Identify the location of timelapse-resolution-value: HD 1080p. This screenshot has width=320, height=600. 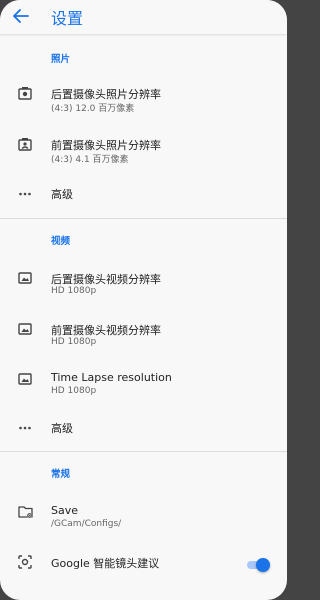
(74, 391).